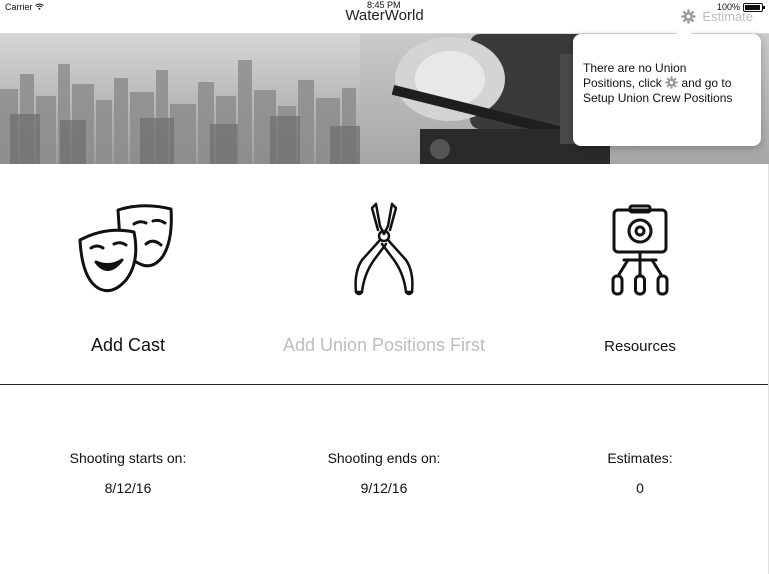 This screenshot has width=769, height=574. I want to click on estimates-info: Estimates: 0, so click(640, 473).